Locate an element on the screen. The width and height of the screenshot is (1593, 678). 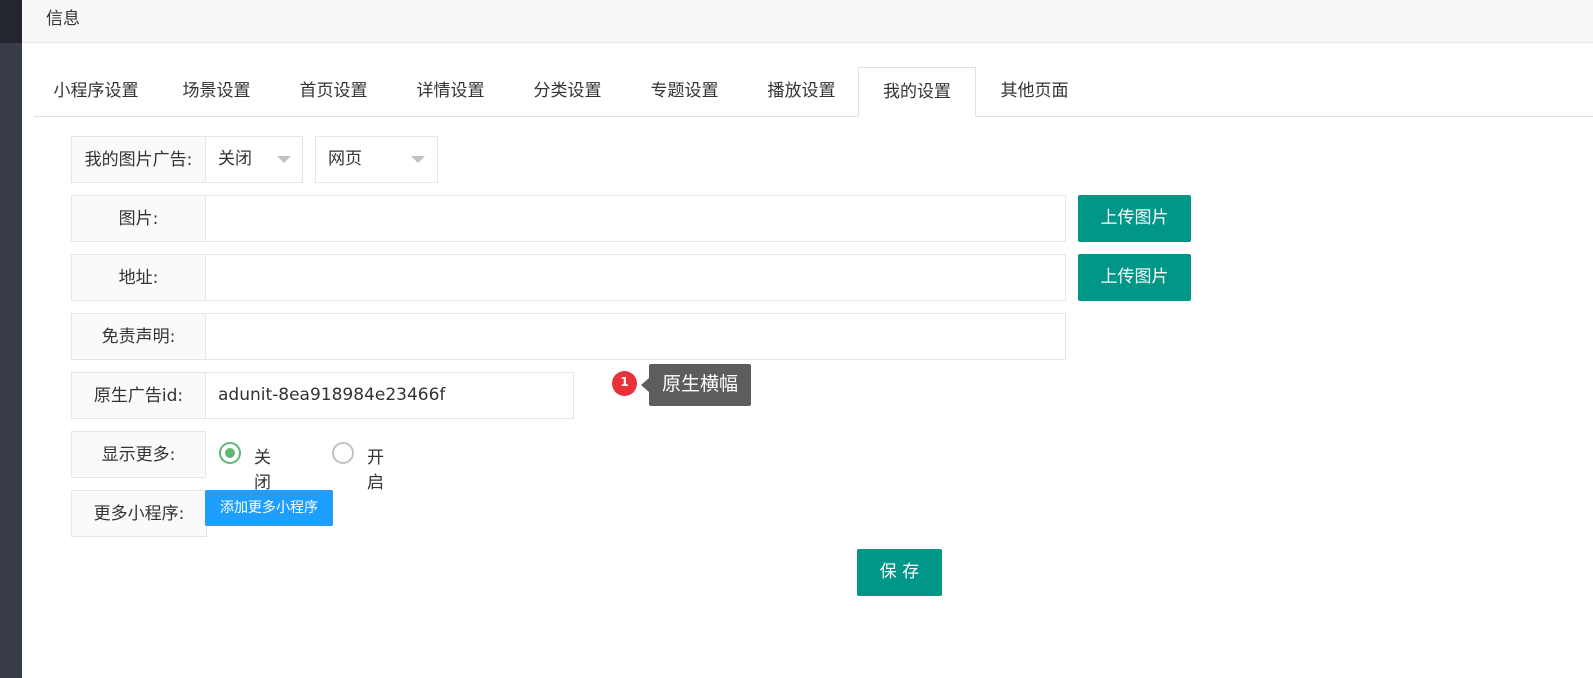
show-more-off-label: 关闭 is located at coordinates (262, 468).